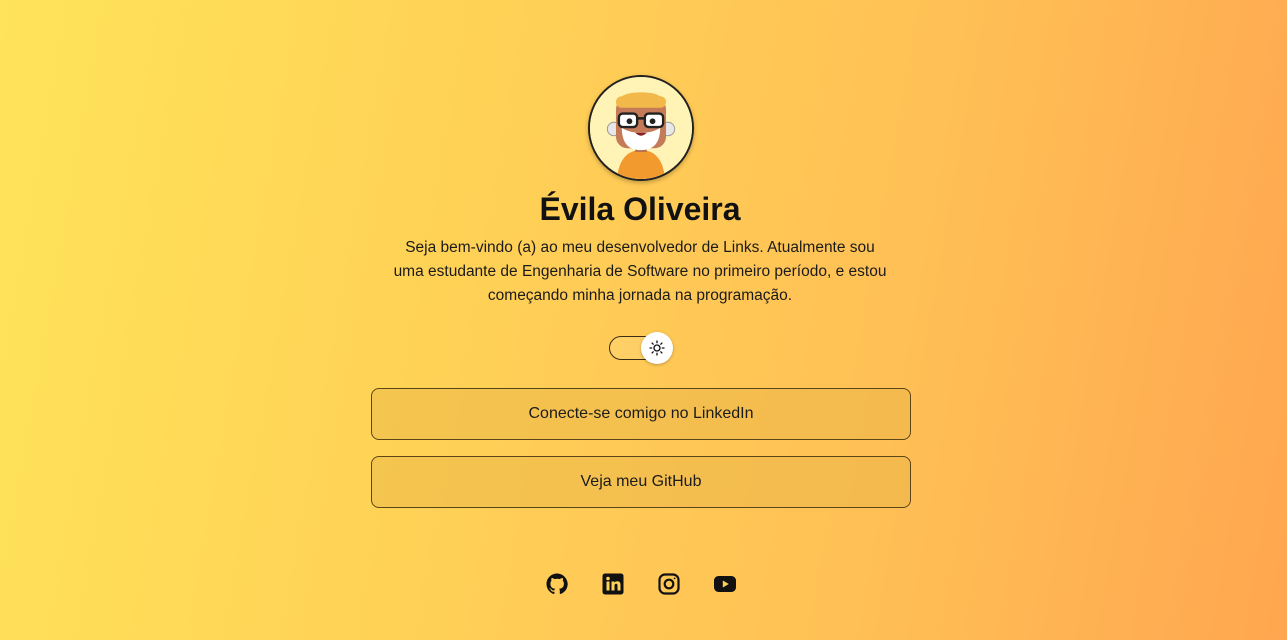 The height and width of the screenshot is (640, 1287). I want to click on github-social-link, so click(557, 584).